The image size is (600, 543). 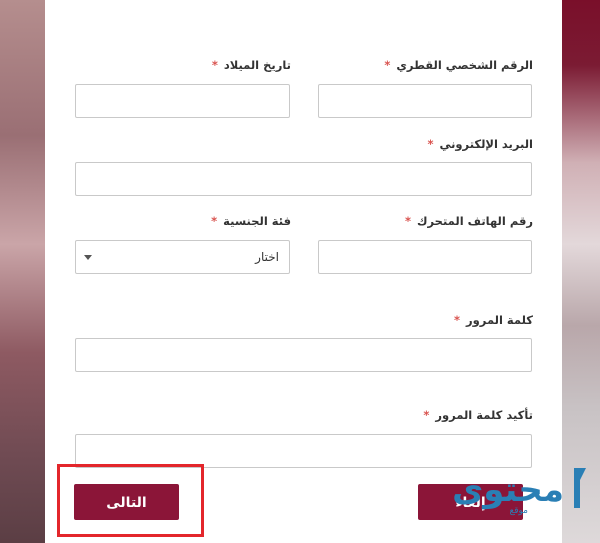 I want to click on mobile-label: رقم الهاتف المتحرك*, so click(x=468, y=221).